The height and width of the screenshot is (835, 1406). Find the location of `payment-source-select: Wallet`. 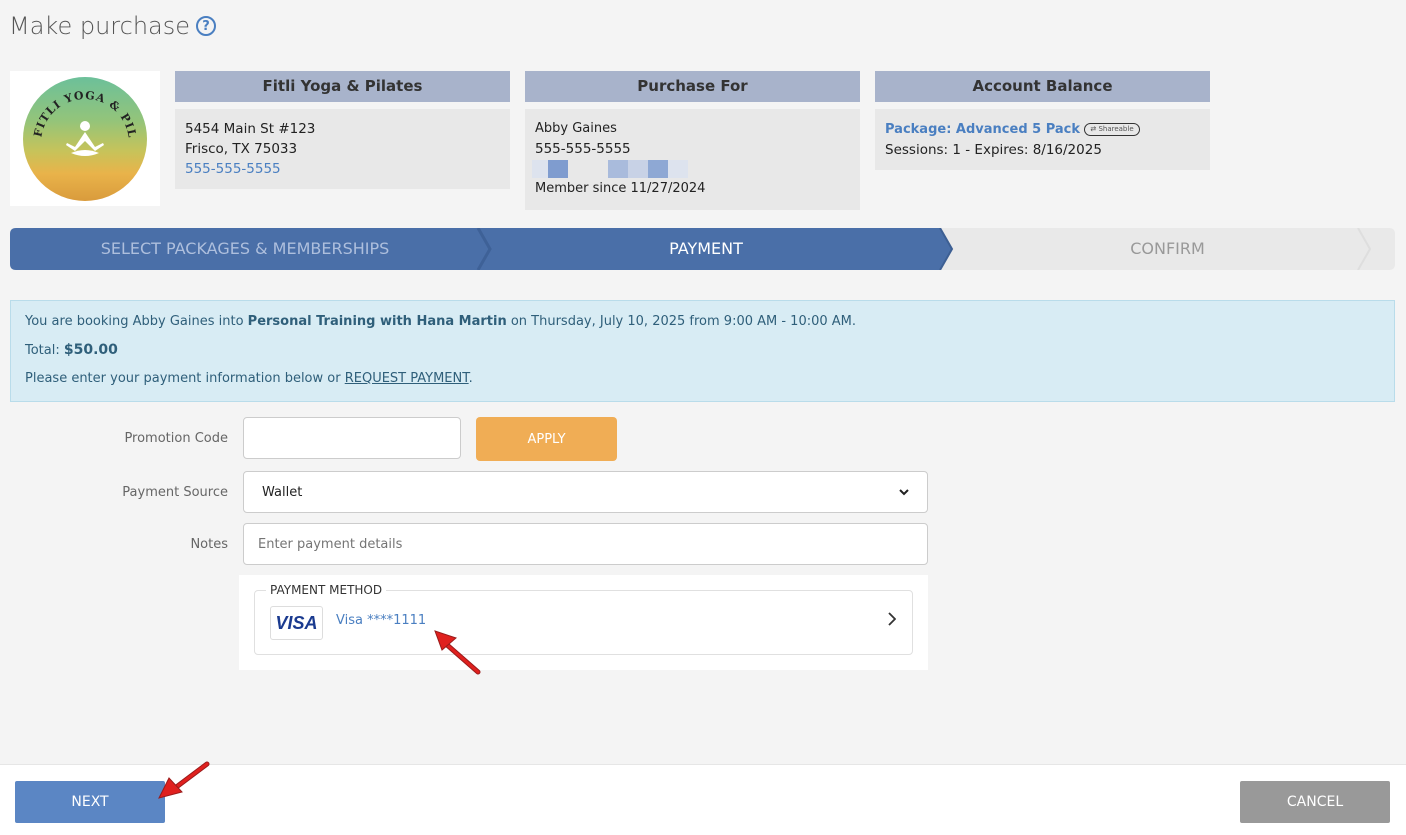

payment-source-select: Wallet is located at coordinates (585, 492).